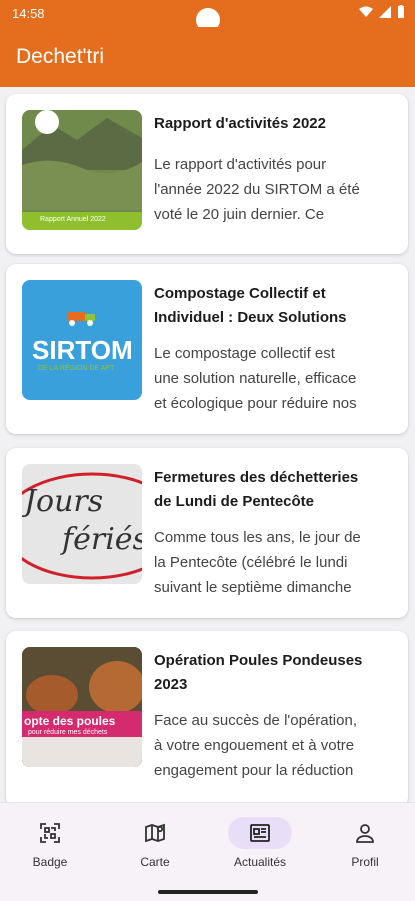 The width and height of the screenshot is (415, 901). I want to click on excerpt-line: Le compostage collectif est, so click(244, 353).